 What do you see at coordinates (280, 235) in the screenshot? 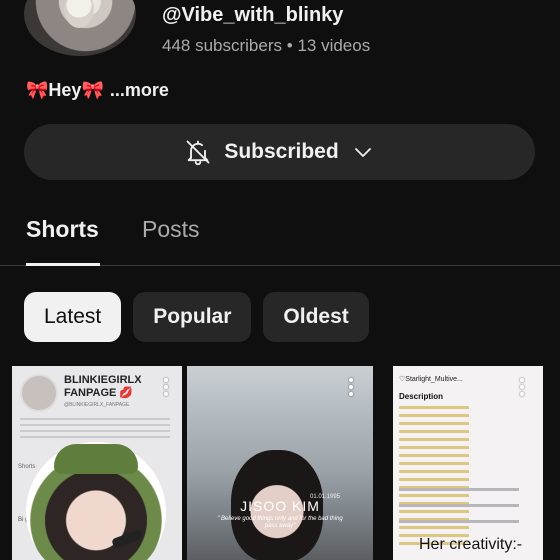
I see `tab-bar: Shorts Posts` at bounding box center [280, 235].